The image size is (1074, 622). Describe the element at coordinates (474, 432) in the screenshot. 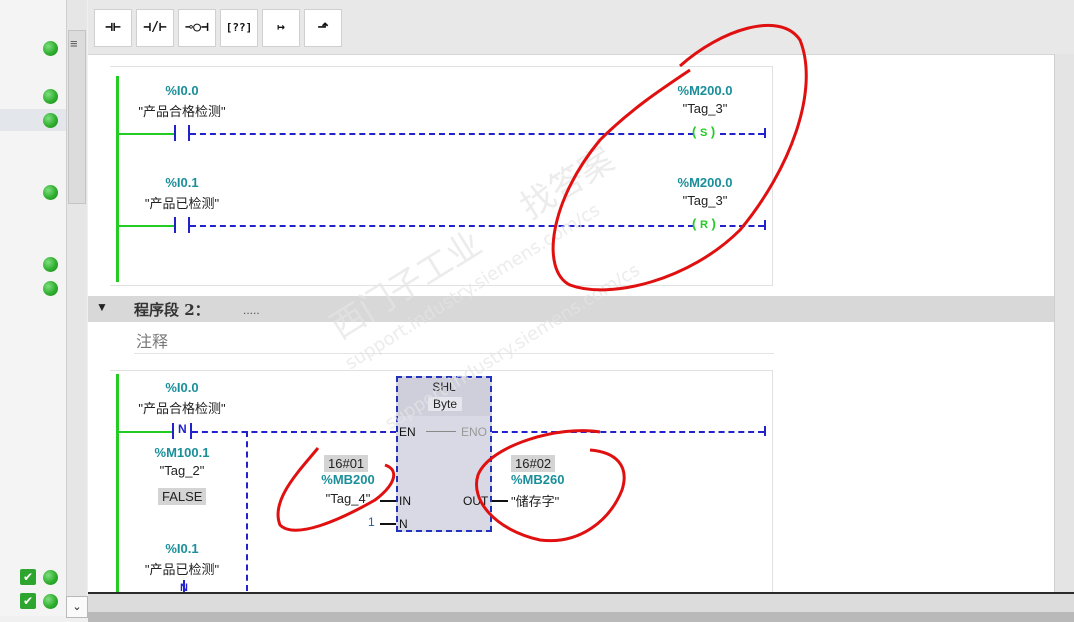

I see `eno-pin: ENO` at that location.